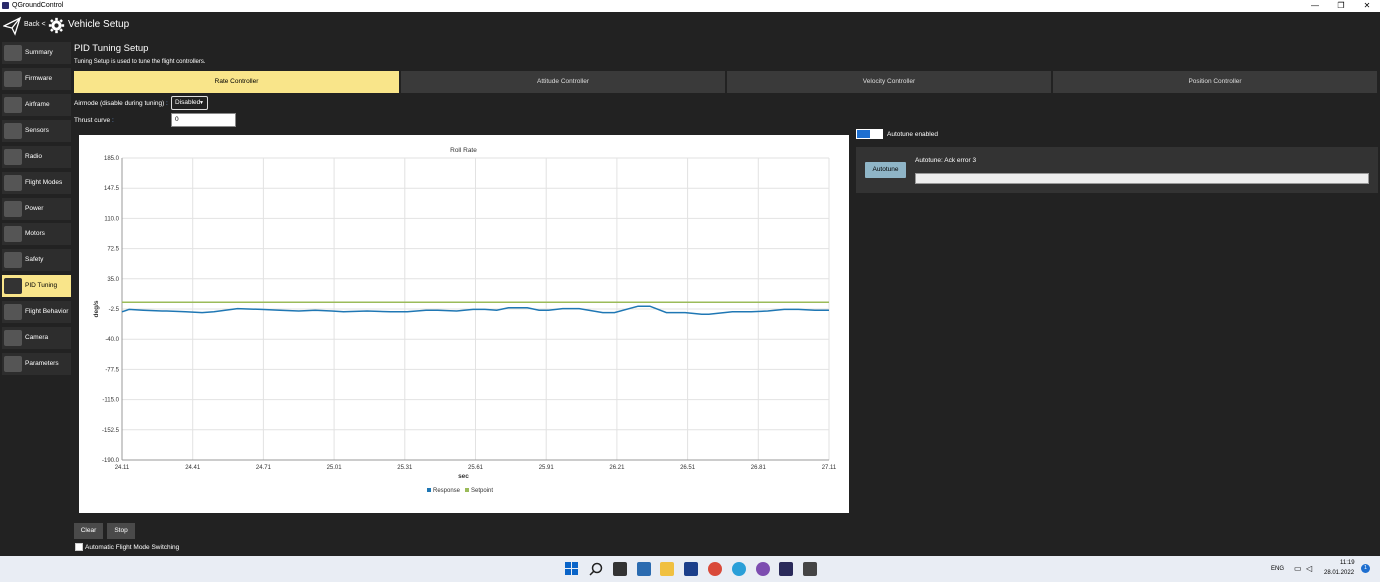 The height and width of the screenshot is (582, 1380). I want to click on y-tick-label: 72.5, so click(113, 250).